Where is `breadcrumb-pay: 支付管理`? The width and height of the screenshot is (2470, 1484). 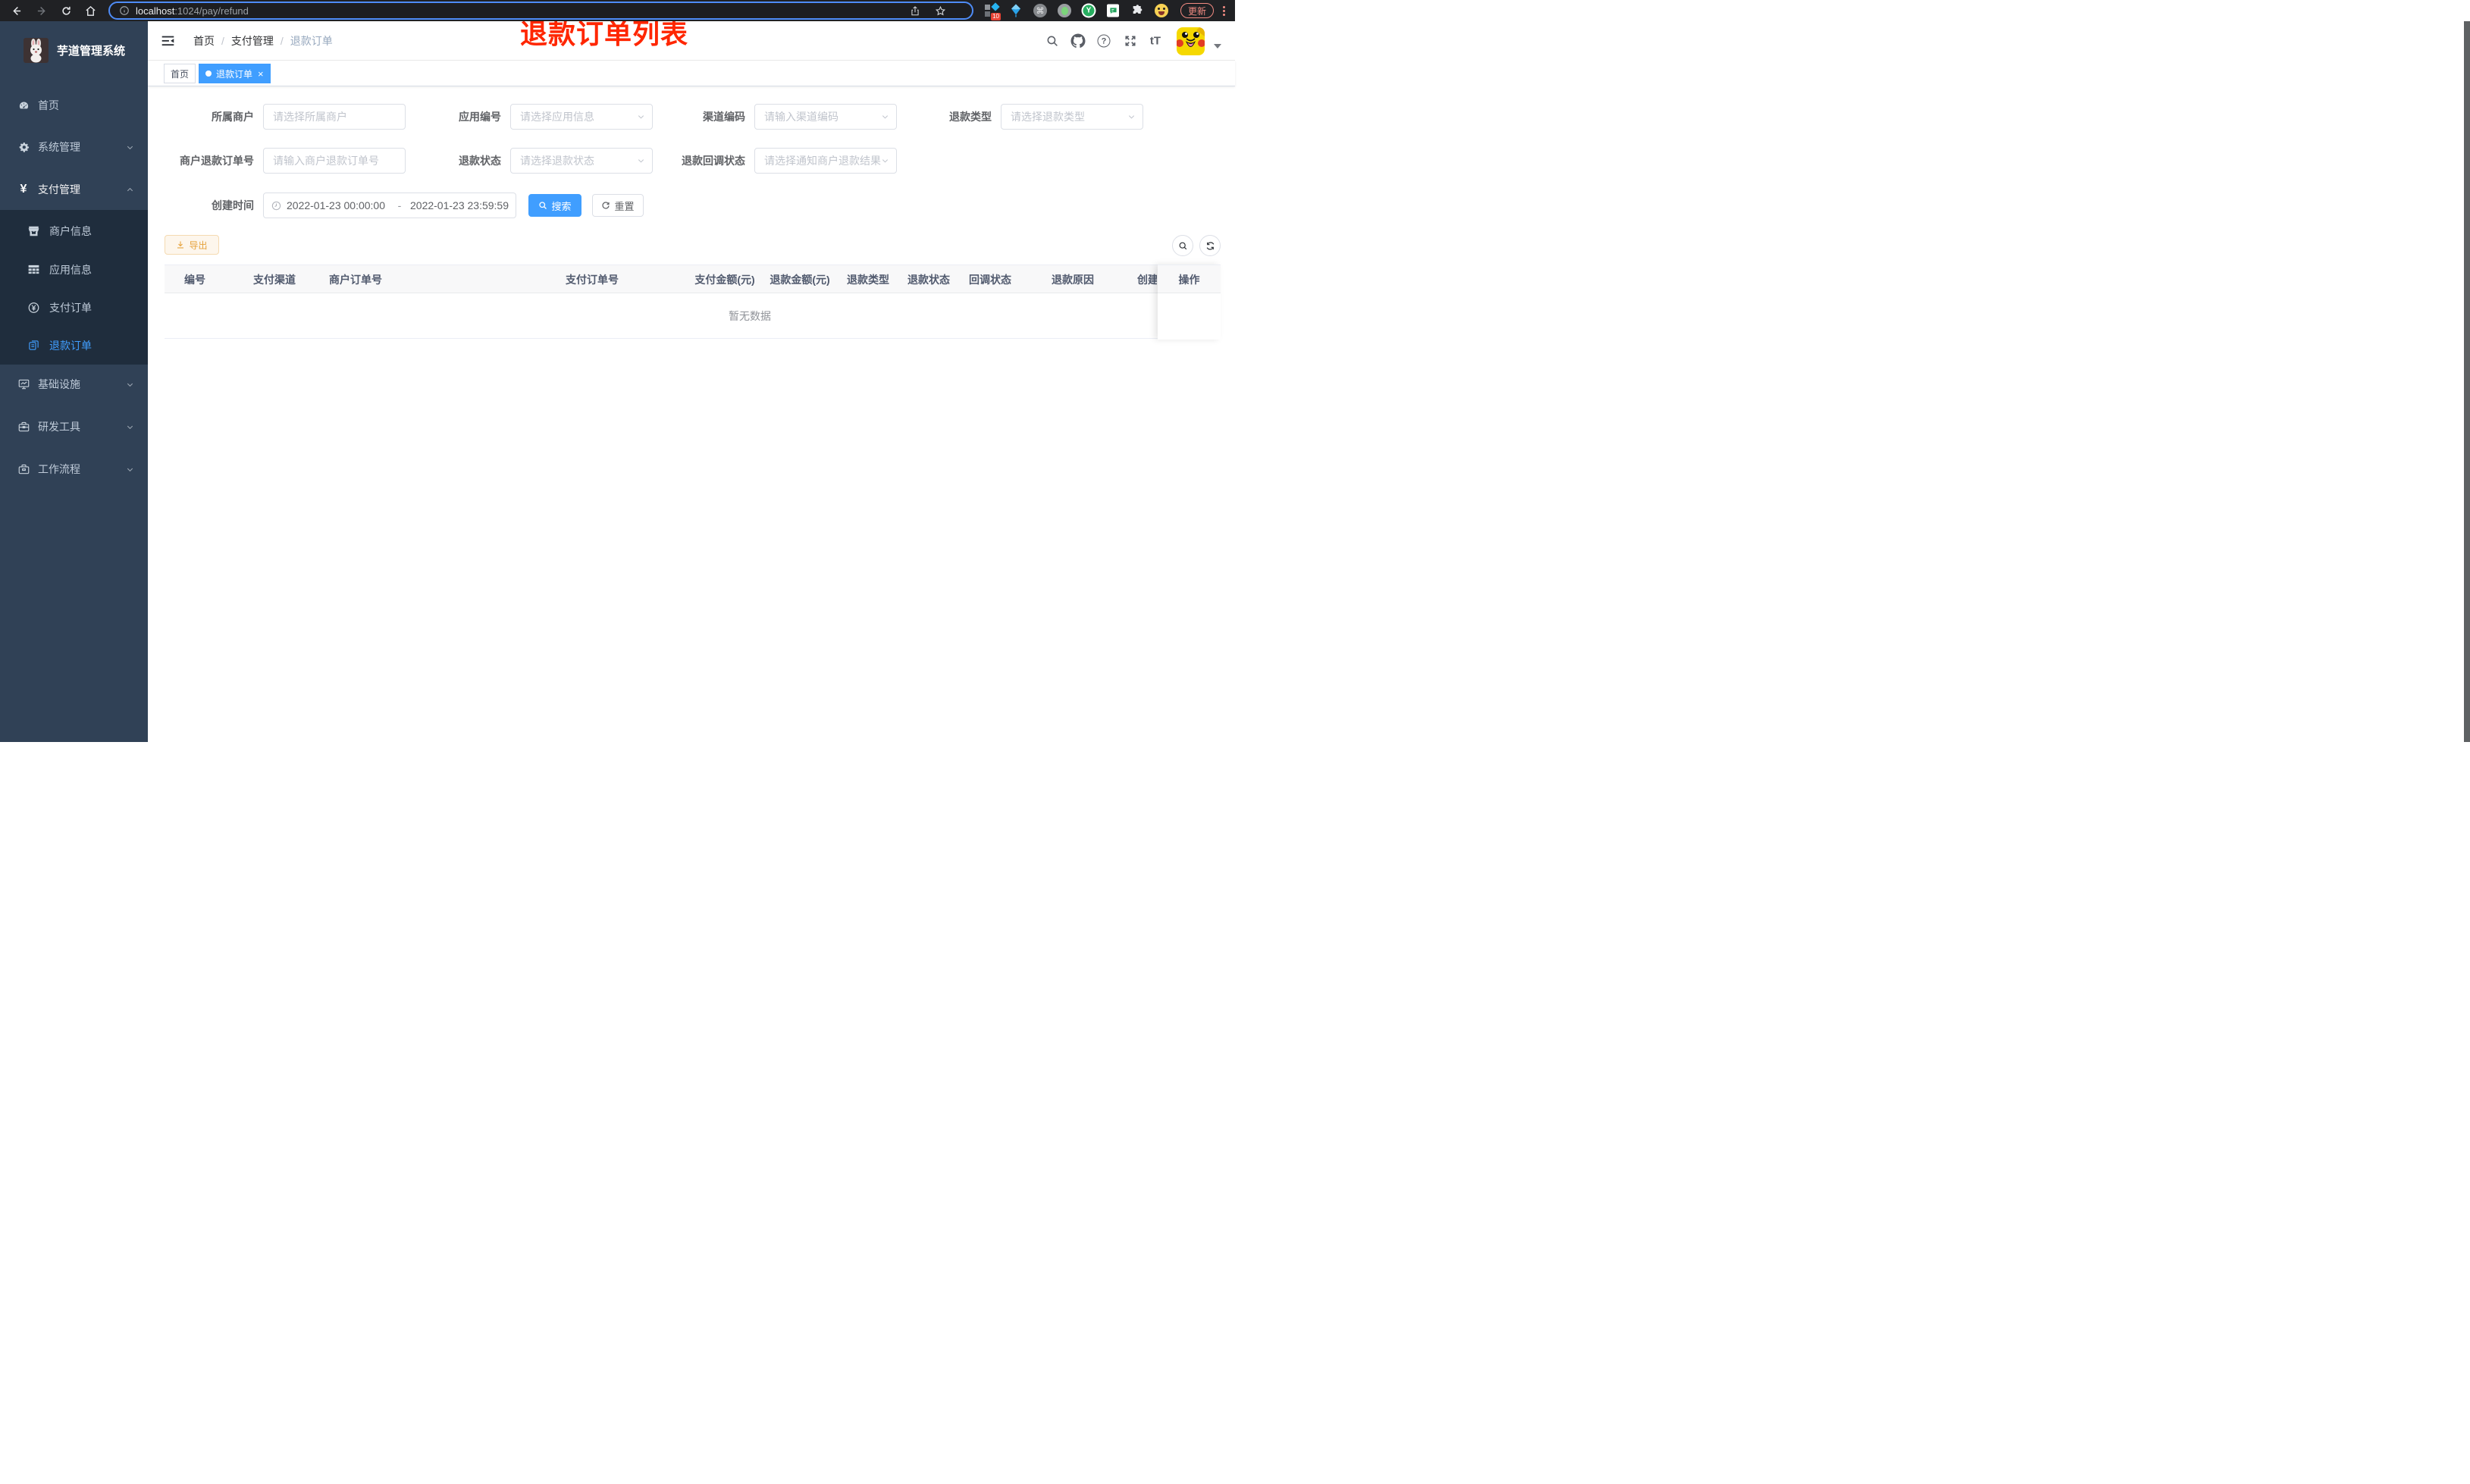
breadcrumb-pay: 支付管理 is located at coordinates (252, 41).